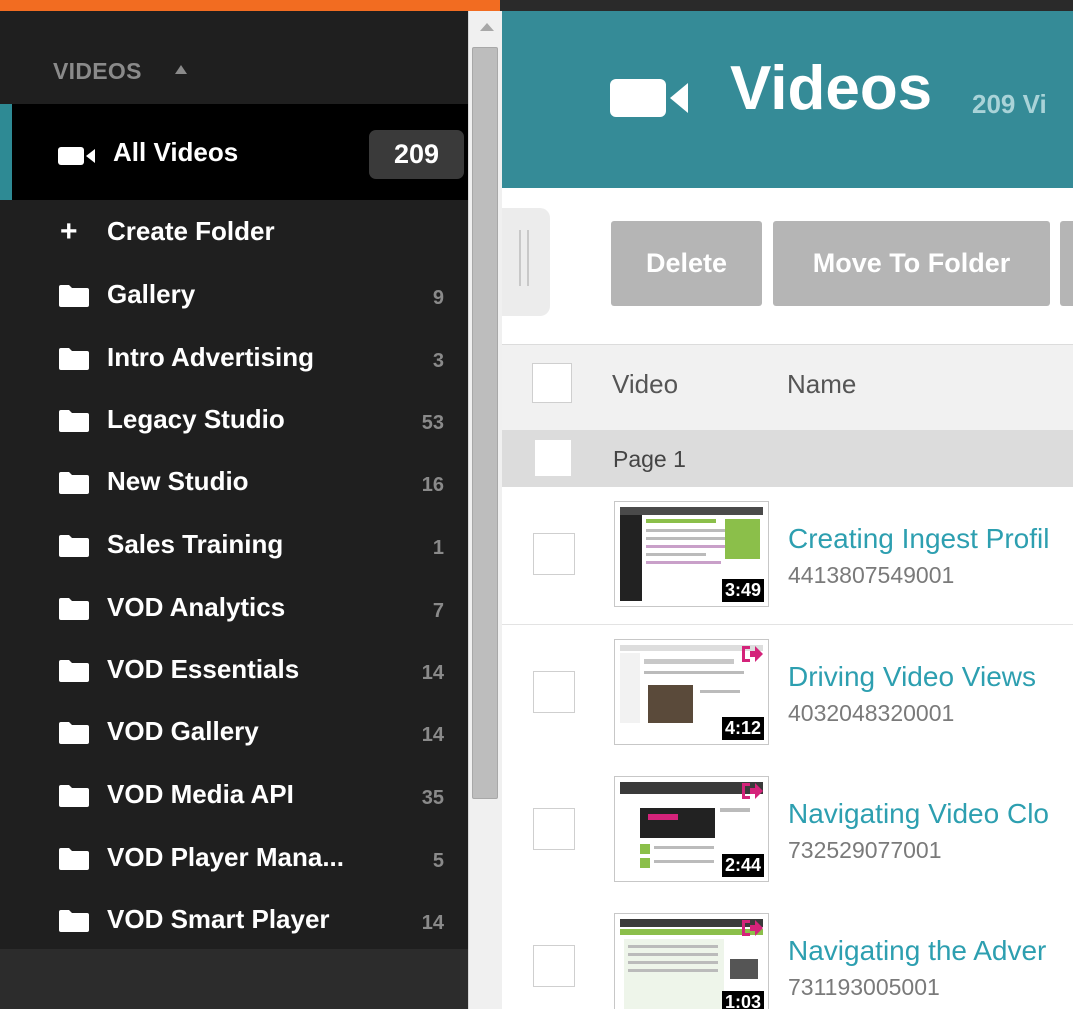  What do you see at coordinates (438, 611) in the screenshot?
I see `folder-count: 7` at bounding box center [438, 611].